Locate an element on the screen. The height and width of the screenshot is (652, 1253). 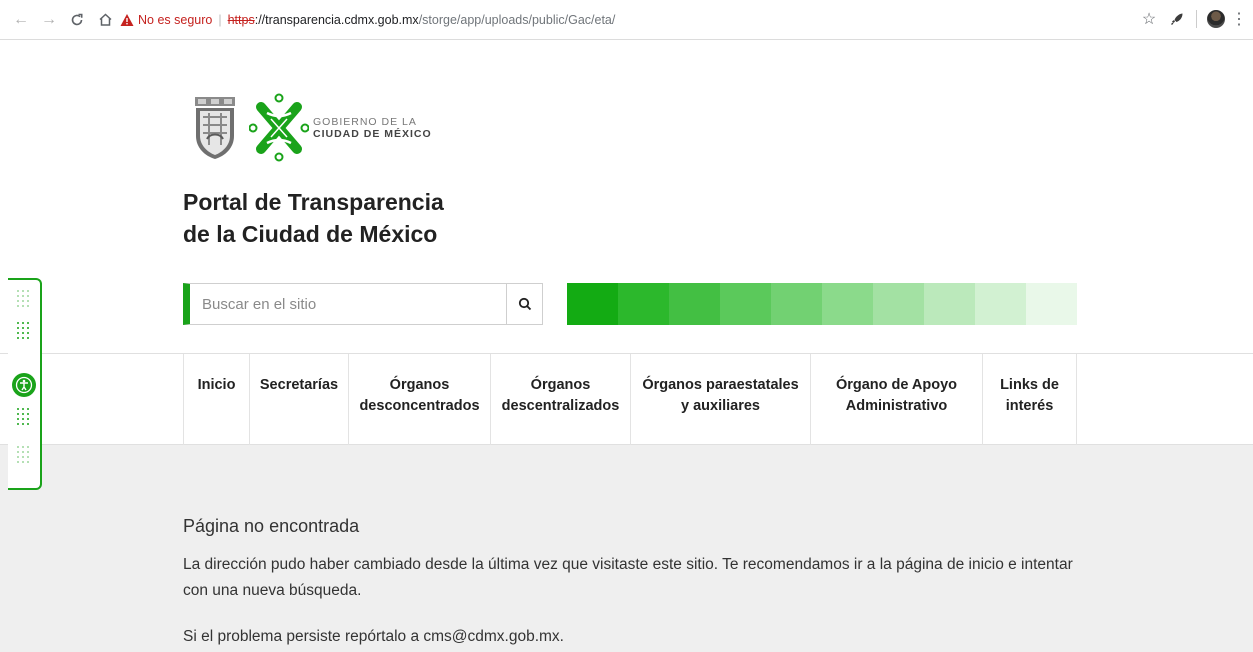
government-name: GOBIERNO DE LA CIUDAD DE MÉXICO is located at coordinates (372, 128).